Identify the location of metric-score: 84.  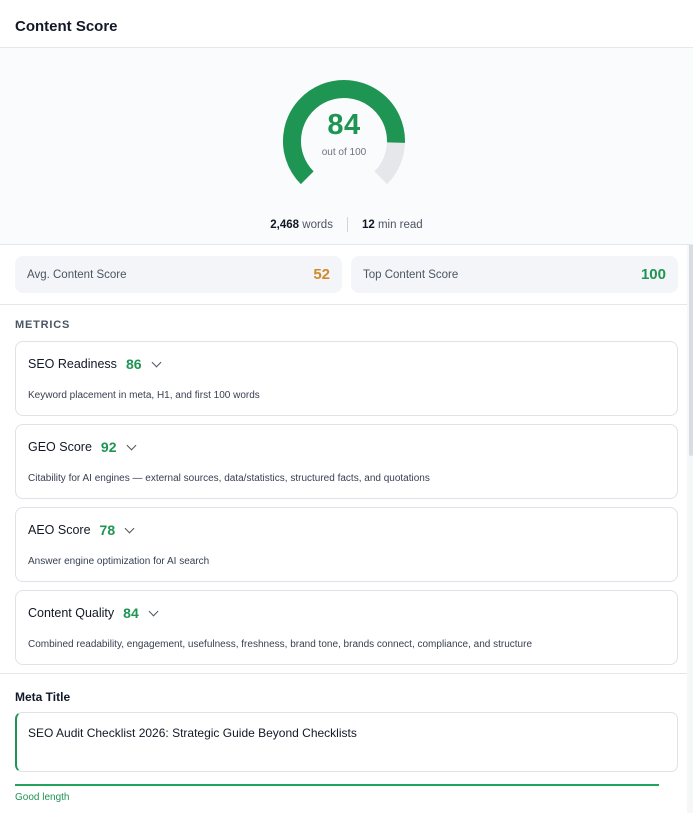
(131, 613).